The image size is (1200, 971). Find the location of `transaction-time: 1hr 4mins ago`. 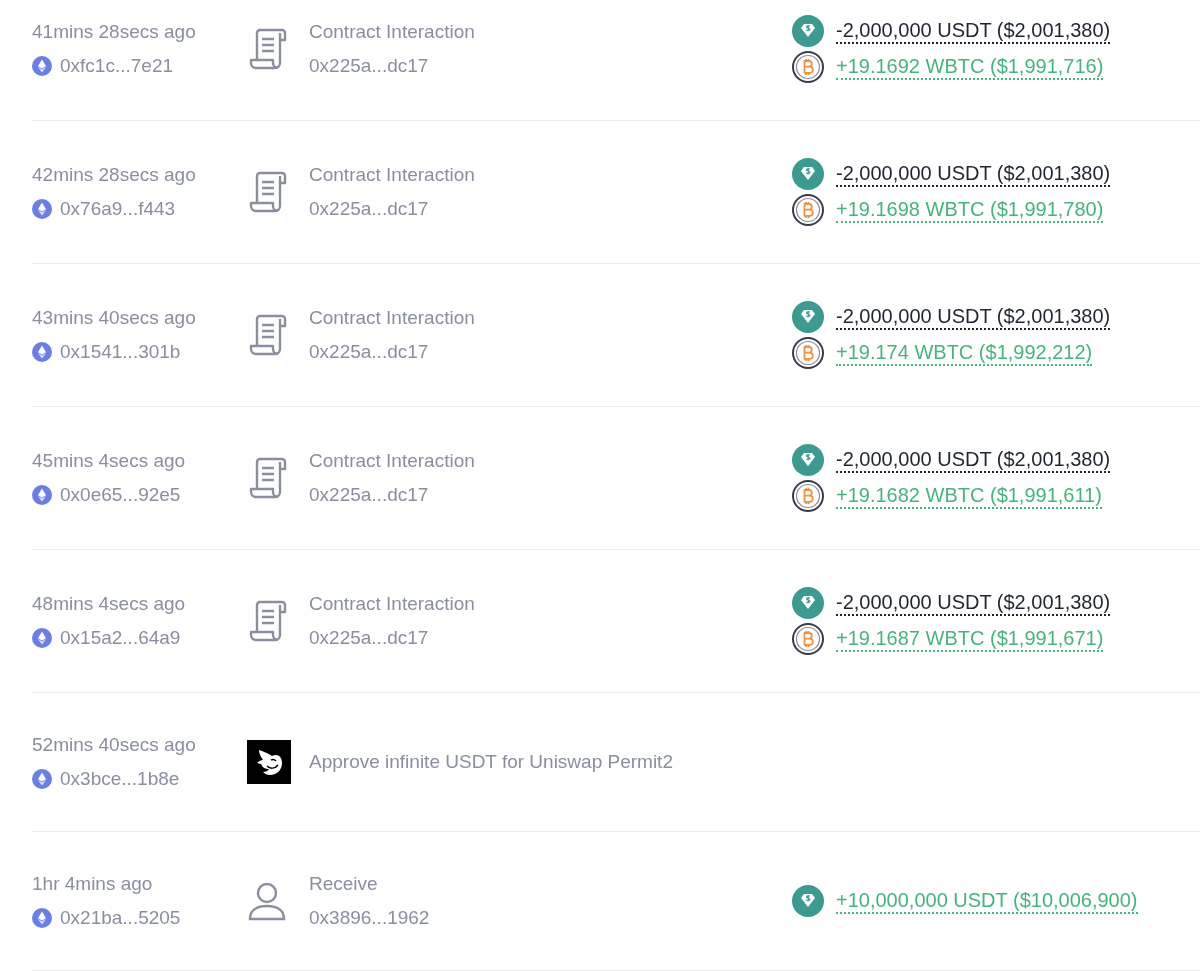

transaction-time: 1hr 4mins ago is located at coordinates (93, 884).